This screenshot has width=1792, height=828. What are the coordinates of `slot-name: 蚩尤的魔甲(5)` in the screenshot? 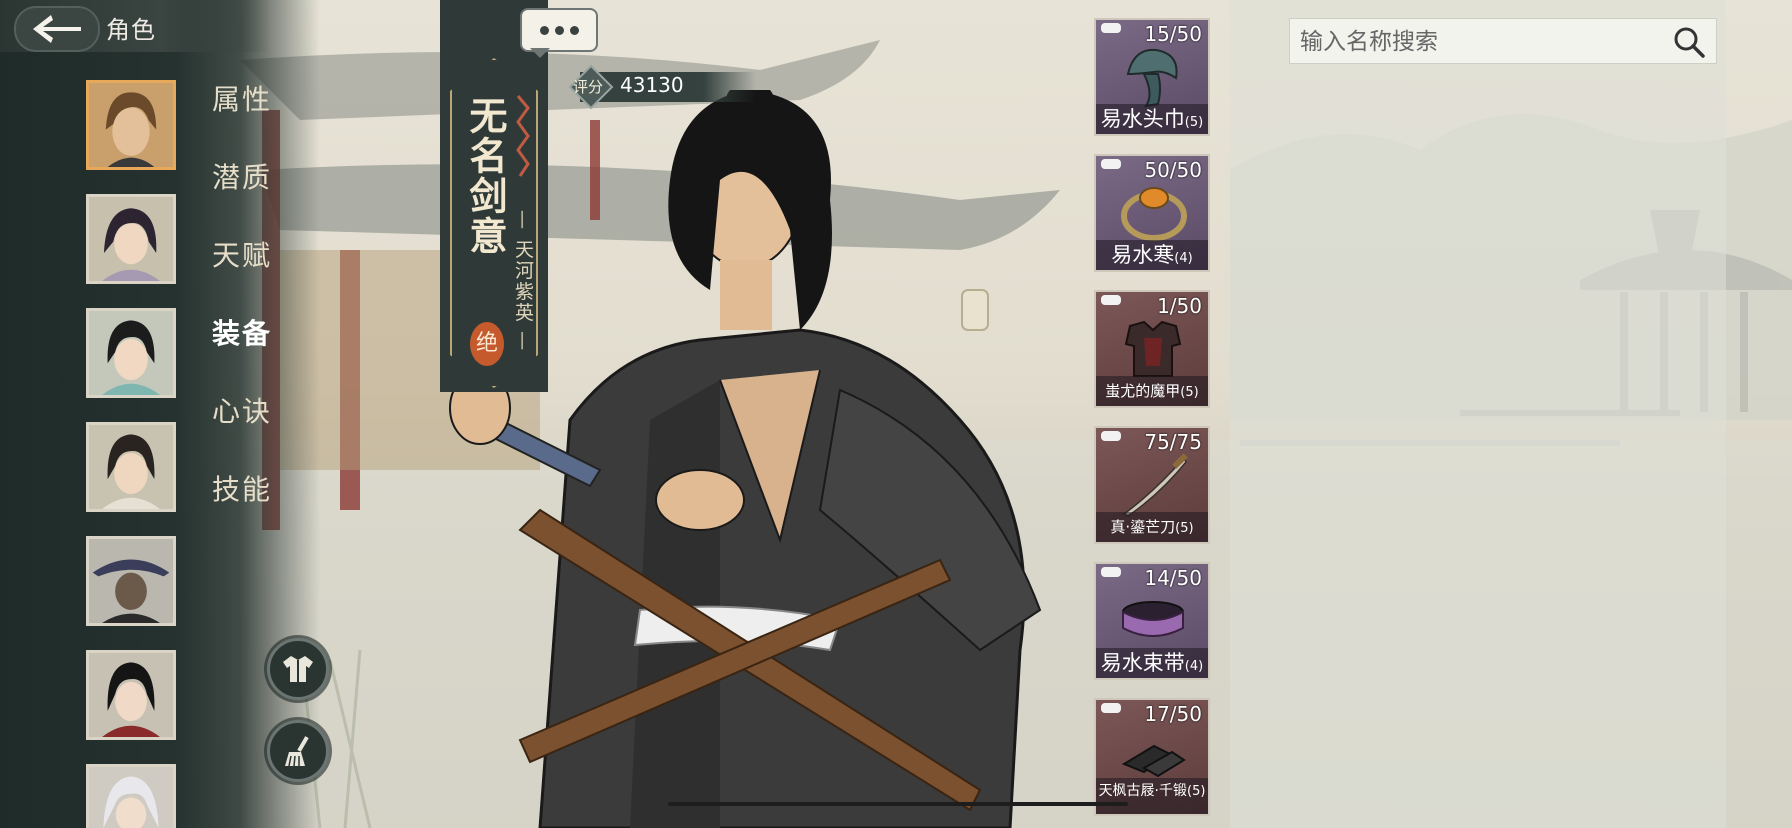 It's located at (1152, 391).